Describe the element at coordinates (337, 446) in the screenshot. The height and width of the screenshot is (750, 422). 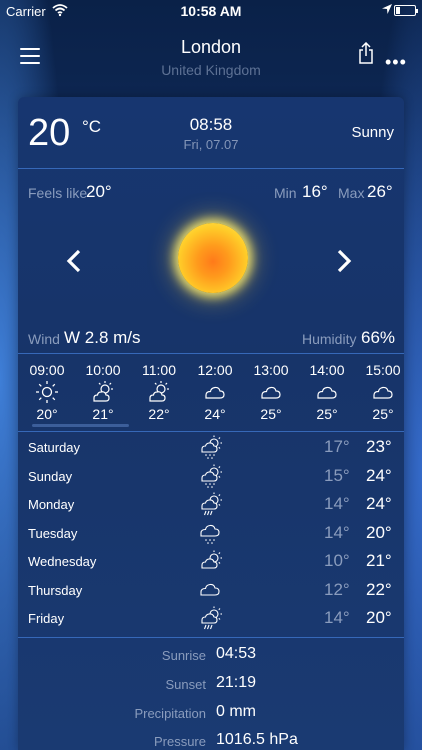
I see `day-min-temp: 17°` at that location.